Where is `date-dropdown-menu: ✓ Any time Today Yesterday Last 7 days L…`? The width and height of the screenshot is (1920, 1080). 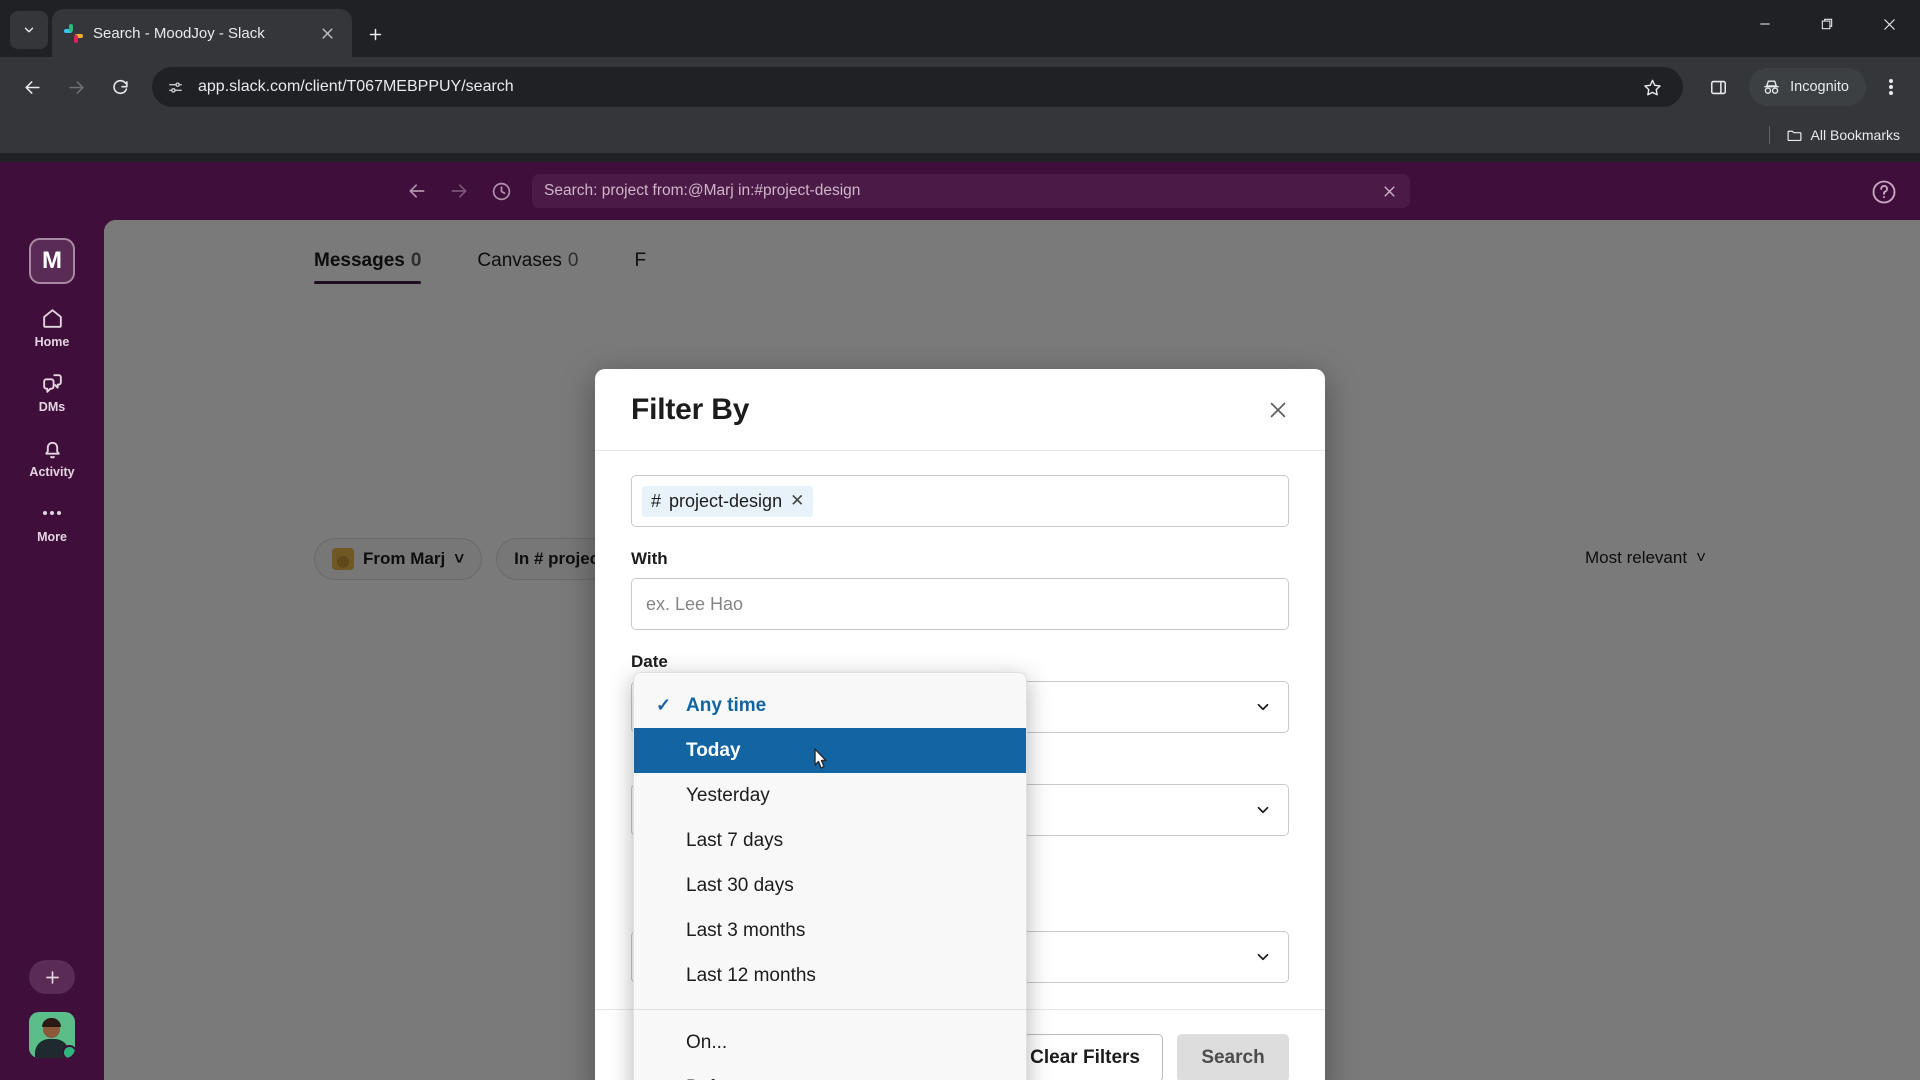
date-dropdown-menu: ✓ Any time Today Yesterday Last 7 days L… is located at coordinates (830, 876).